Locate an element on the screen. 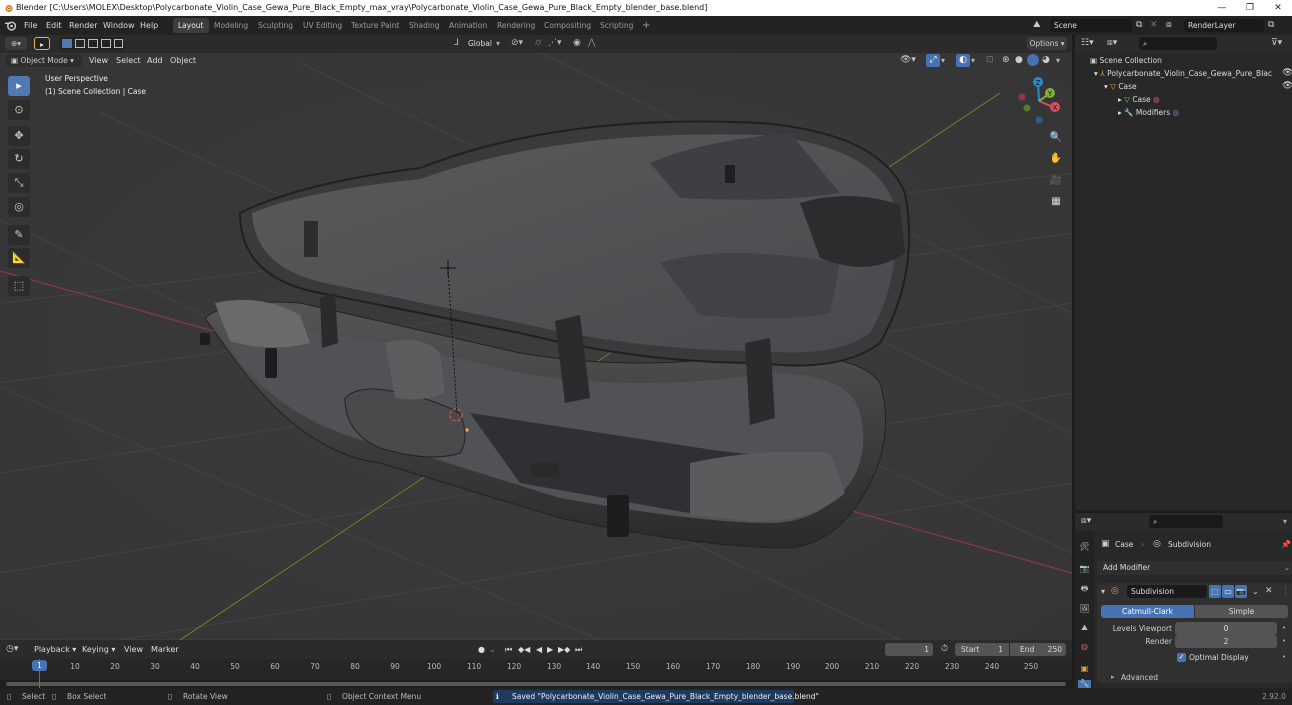 The width and height of the screenshot is (1292, 705). current-frame-field: 1 is located at coordinates (909, 649).